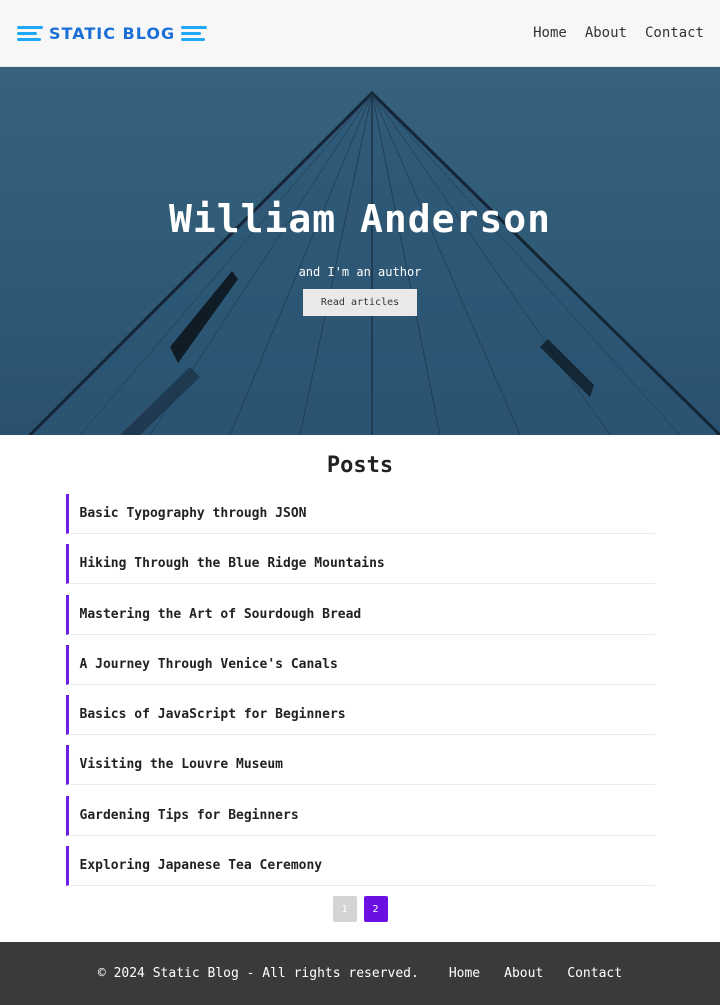  Describe the element at coordinates (209, 664) in the screenshot. I see `post-link: A Journey Through Venice's Canals` at that location.